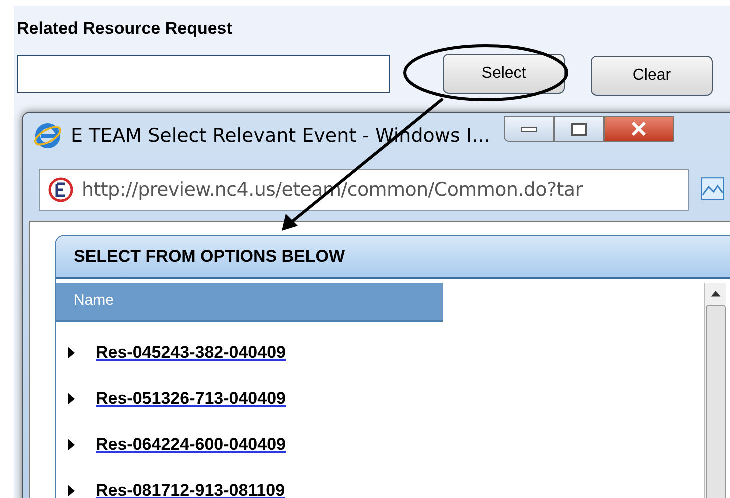  I want to click on panel-header: SELECT FROM OPTIONS BELOW, so click(393, 257).